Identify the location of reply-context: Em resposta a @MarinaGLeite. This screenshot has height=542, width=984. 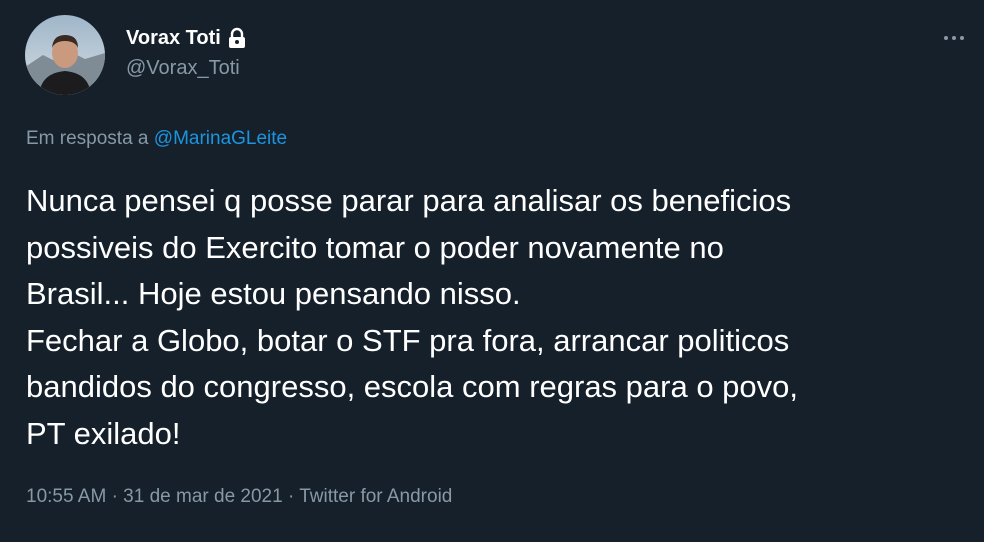
(156, 139).